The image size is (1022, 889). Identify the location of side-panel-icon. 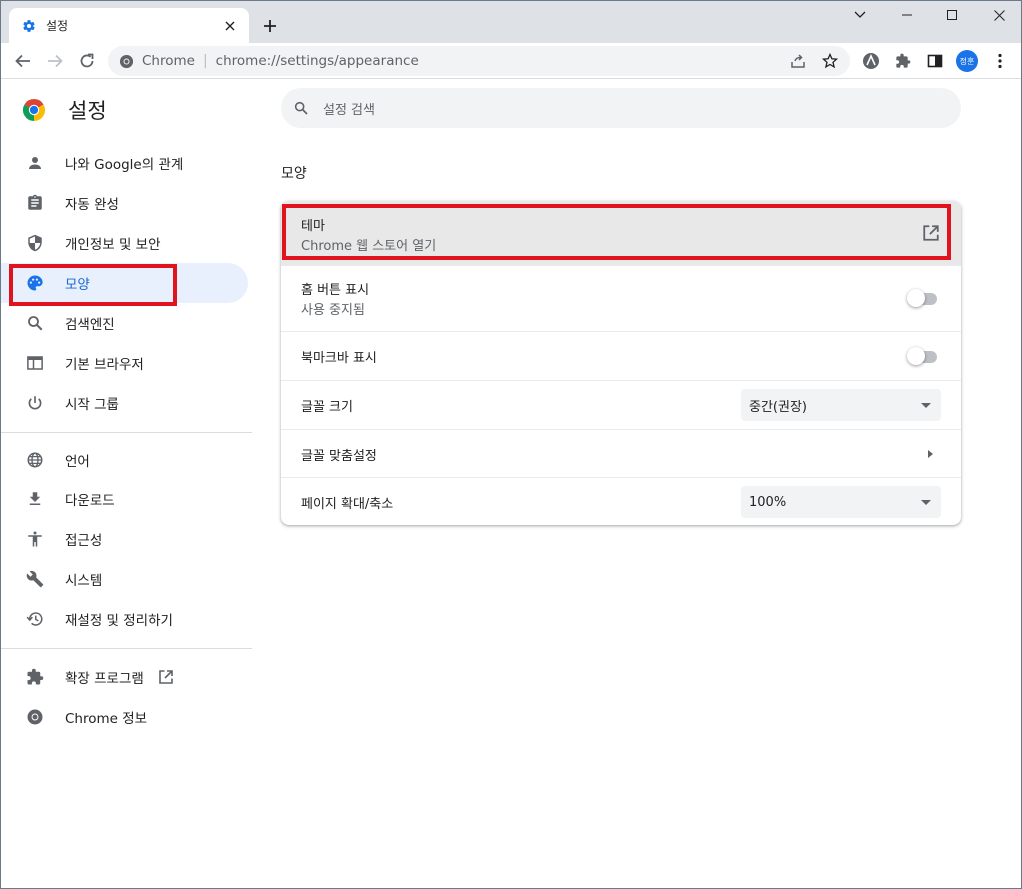
(935, 61).